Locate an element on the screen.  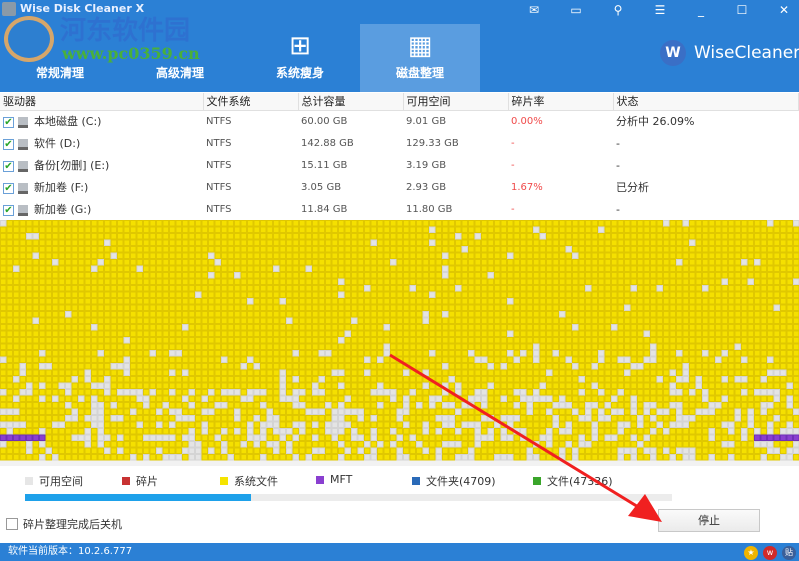
tab-system-slim: ⊞ 系统瘦身 is located at coordinates (300, 58).